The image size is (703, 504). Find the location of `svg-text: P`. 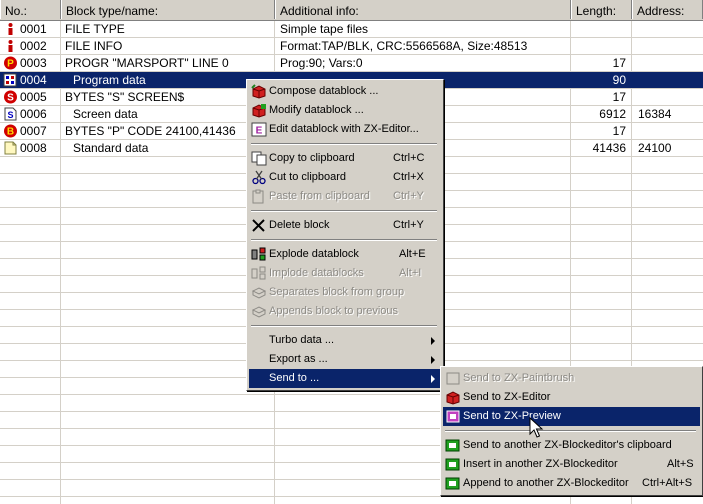

svg-text: P is located at coordinates (10, 64).